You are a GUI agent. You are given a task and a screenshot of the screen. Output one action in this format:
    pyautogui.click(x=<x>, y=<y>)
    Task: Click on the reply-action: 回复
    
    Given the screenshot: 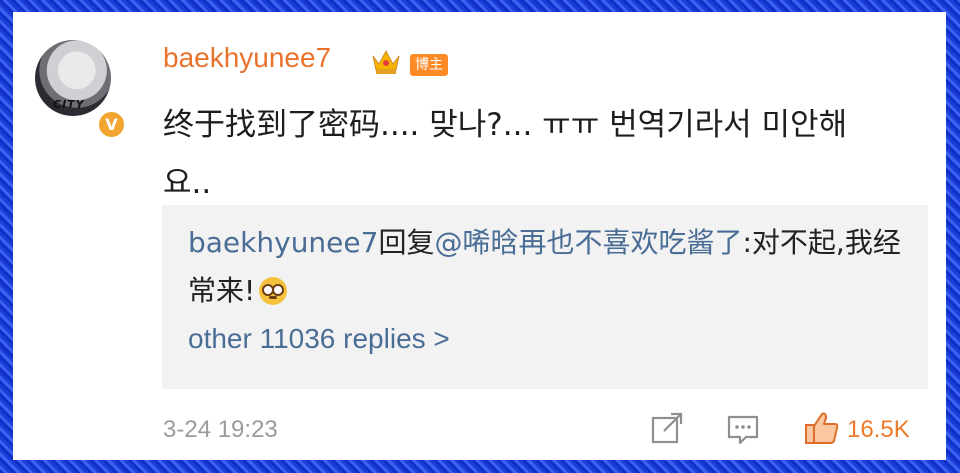 What is the action you would take?
    pyautogui.click(x=406, y=242)
    